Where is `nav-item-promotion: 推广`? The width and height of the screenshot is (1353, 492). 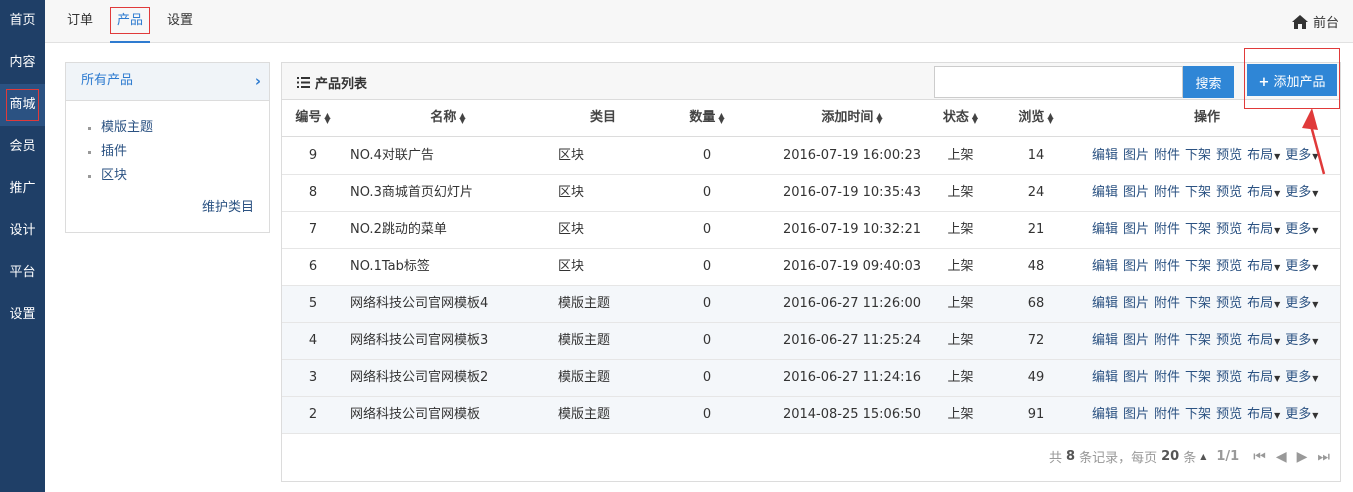
nav-item-promotion: 推广 is located at coordinates (22, 189).